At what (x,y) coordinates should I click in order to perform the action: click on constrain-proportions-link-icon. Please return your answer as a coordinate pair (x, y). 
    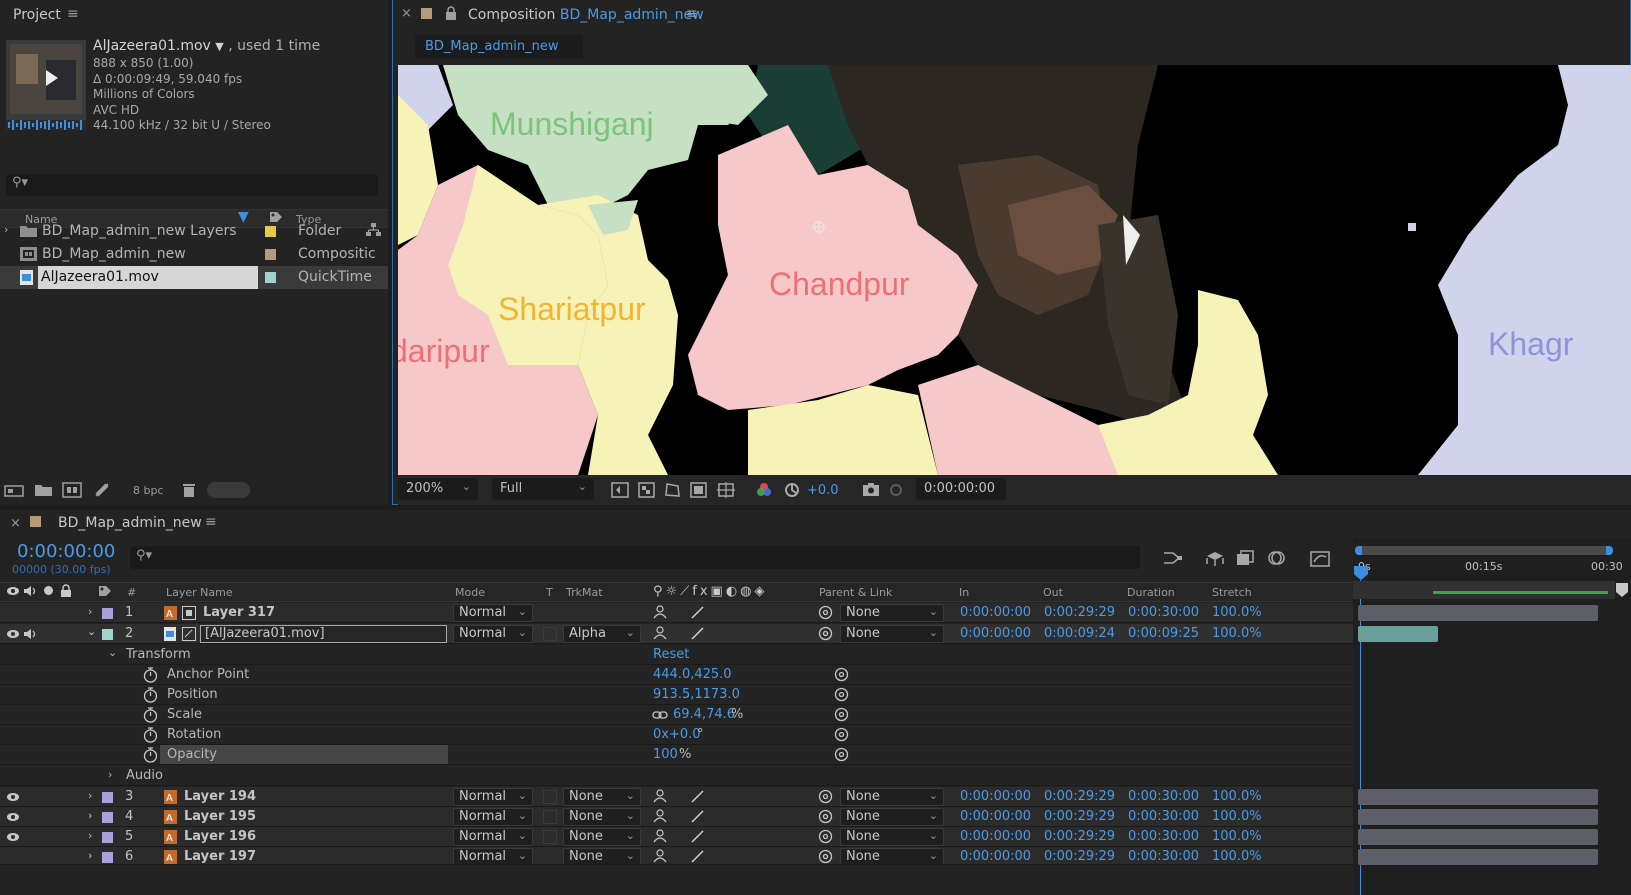
    Looking at the image, I should click on (660, 715).